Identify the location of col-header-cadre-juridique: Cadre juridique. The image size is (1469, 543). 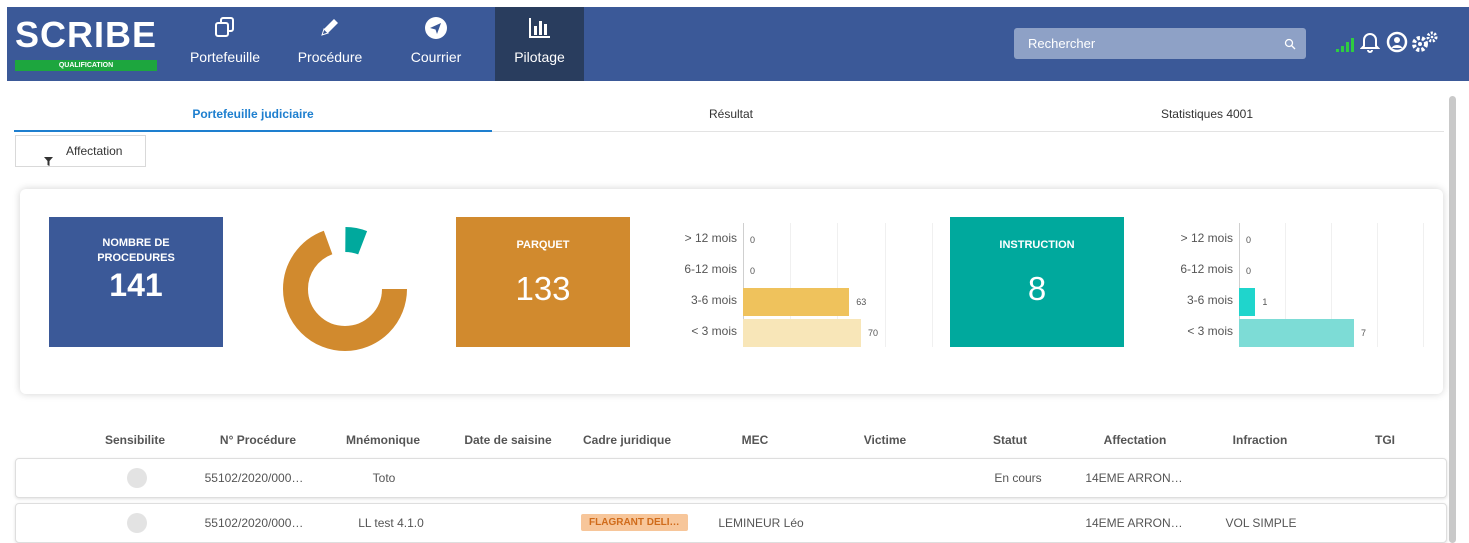
(627, 440).